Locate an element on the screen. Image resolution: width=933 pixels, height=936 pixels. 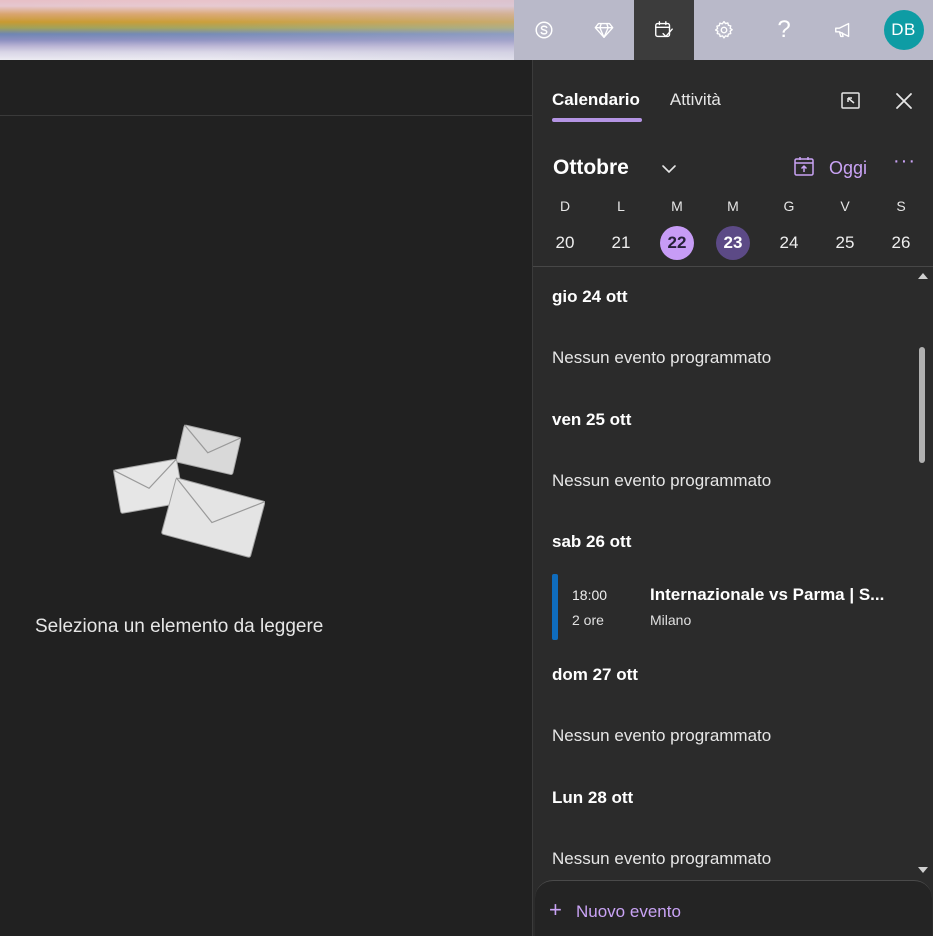
close-icon is located at coordinates (904, 101).